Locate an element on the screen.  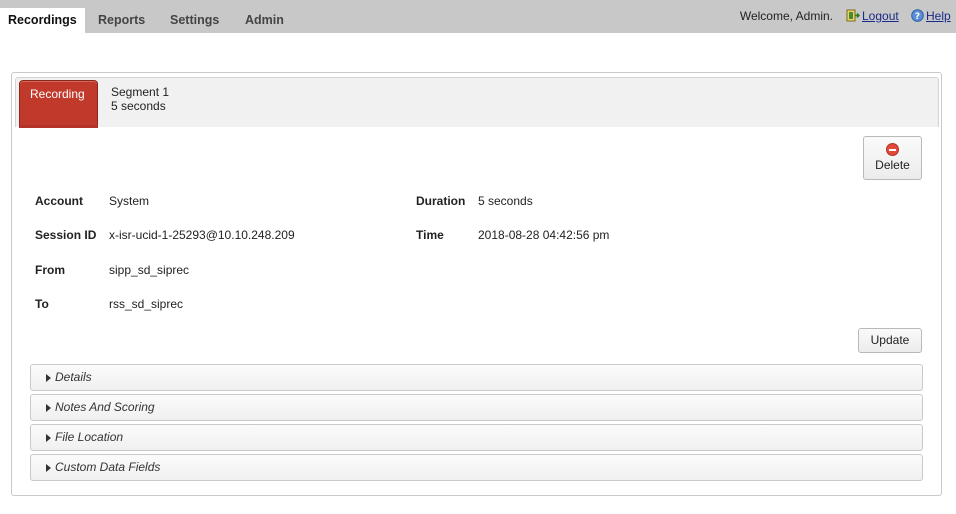
logout-icon is located at coordinates (853, 17).